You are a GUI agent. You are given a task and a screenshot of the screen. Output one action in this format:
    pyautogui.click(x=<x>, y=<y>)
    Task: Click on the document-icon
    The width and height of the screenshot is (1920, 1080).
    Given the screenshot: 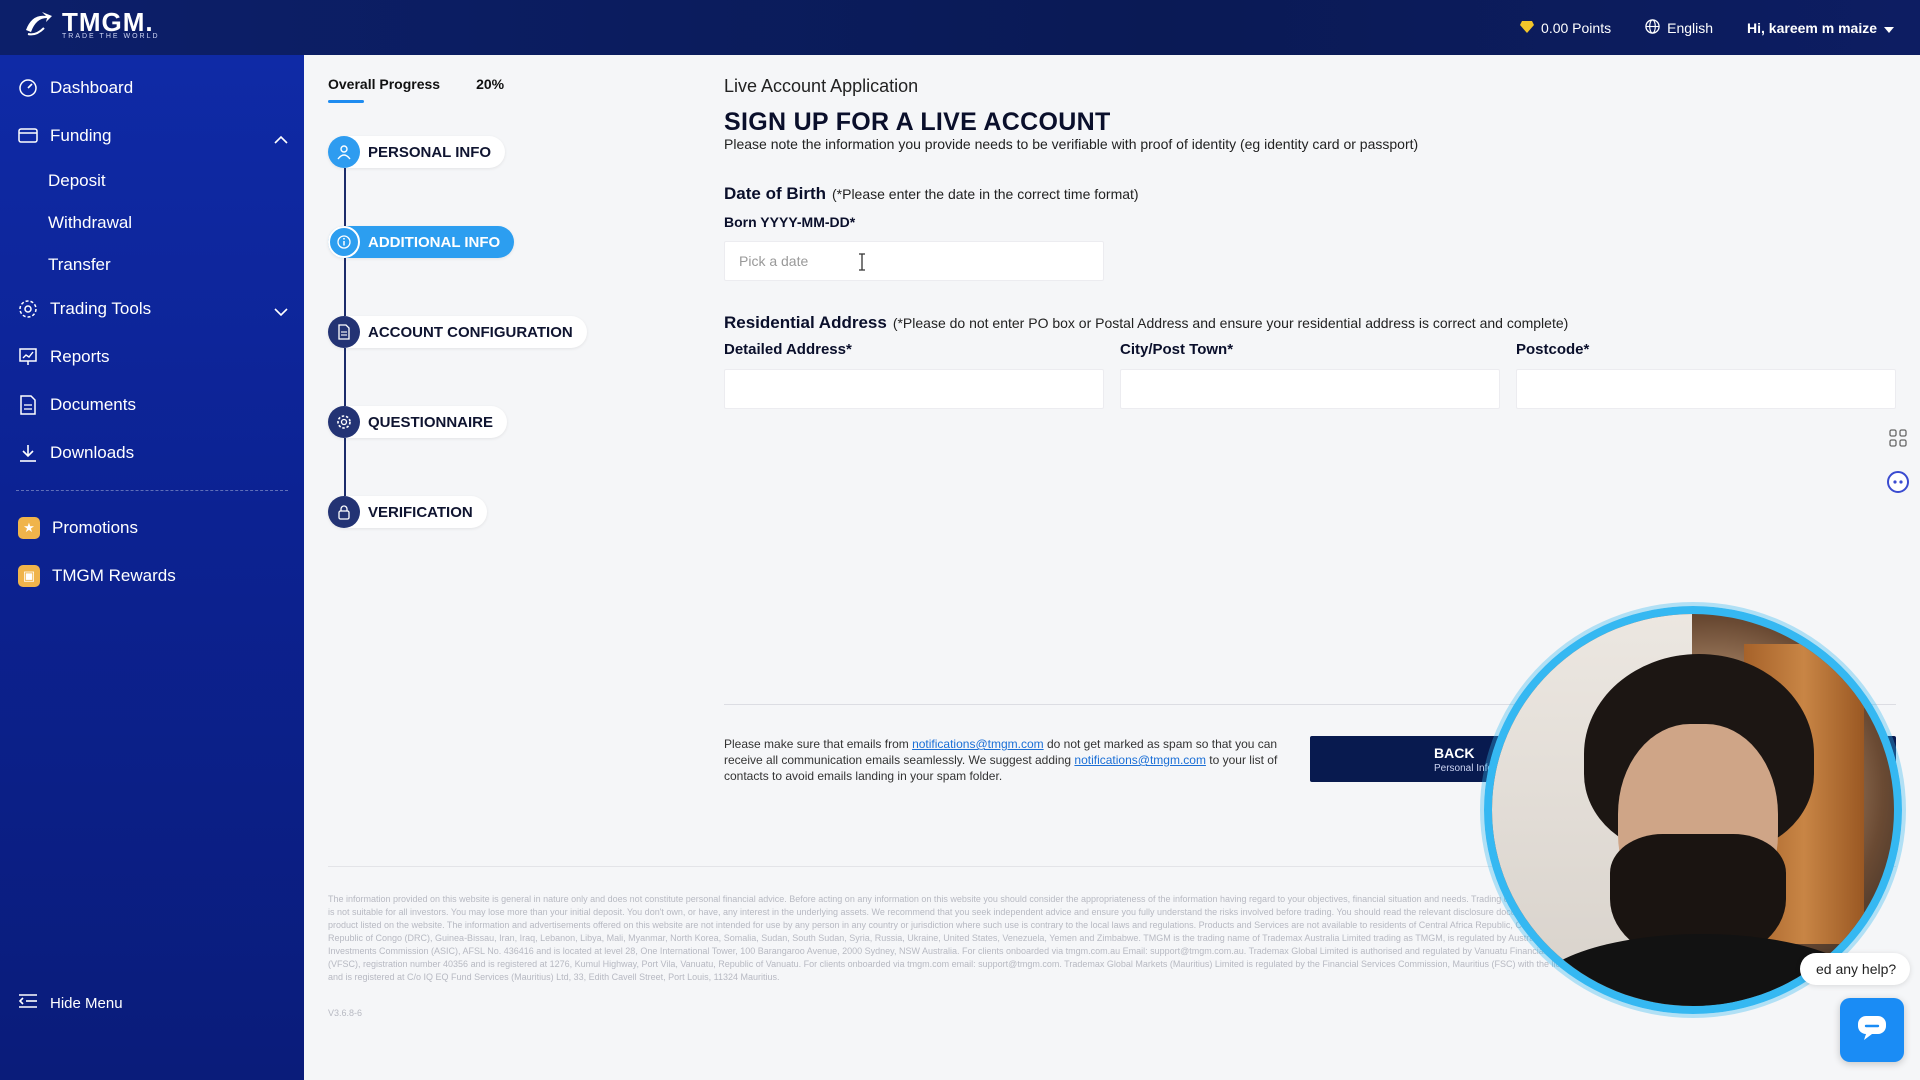 What is the action you would take?
    pyautogui.click(x=344, y=332)
    